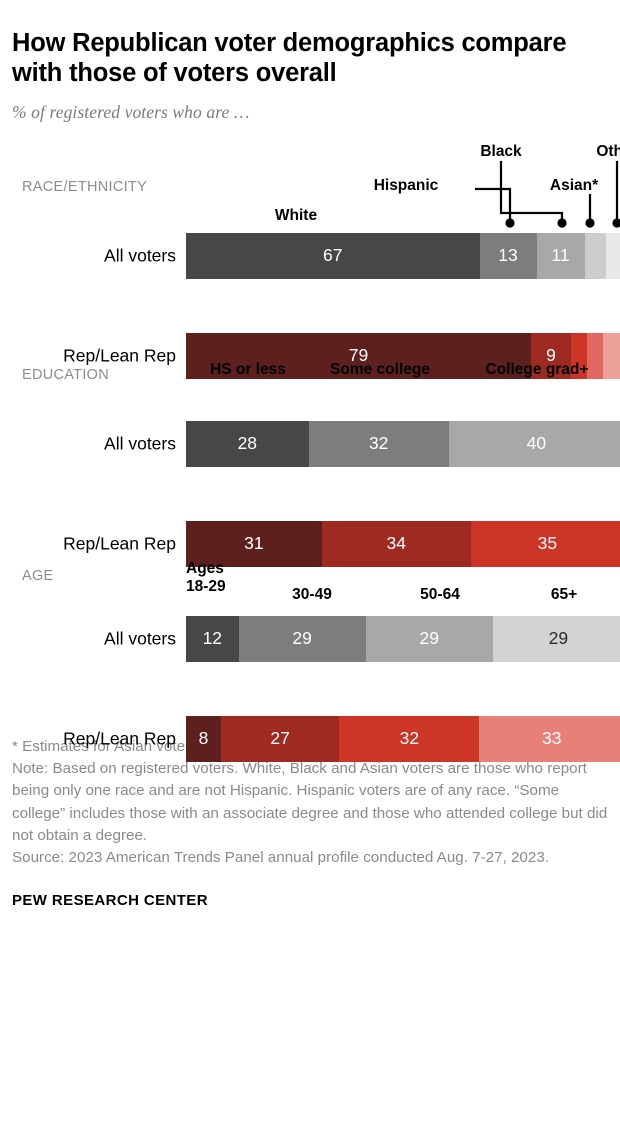 The image size is (620, 1136). What do you see at coordinates (212, 638) in the screenshot?
I see `bar-segment-ages-18-29: 12` at bounding box center [212, 638].